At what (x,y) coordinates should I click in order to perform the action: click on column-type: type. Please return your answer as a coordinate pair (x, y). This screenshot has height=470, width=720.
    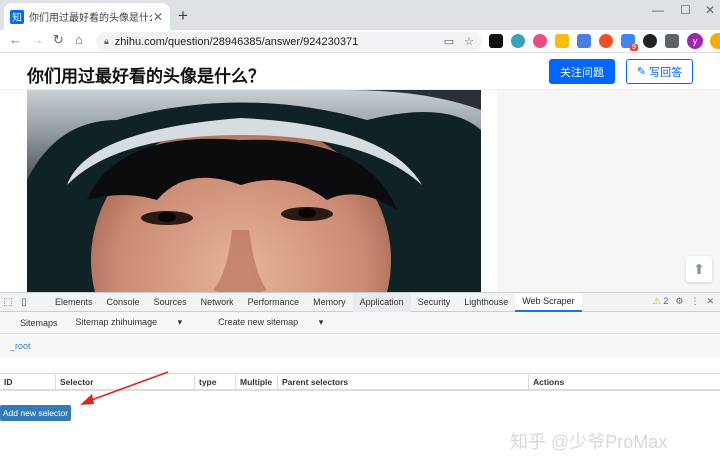
    Looking at the image, I should click on (214, 382).